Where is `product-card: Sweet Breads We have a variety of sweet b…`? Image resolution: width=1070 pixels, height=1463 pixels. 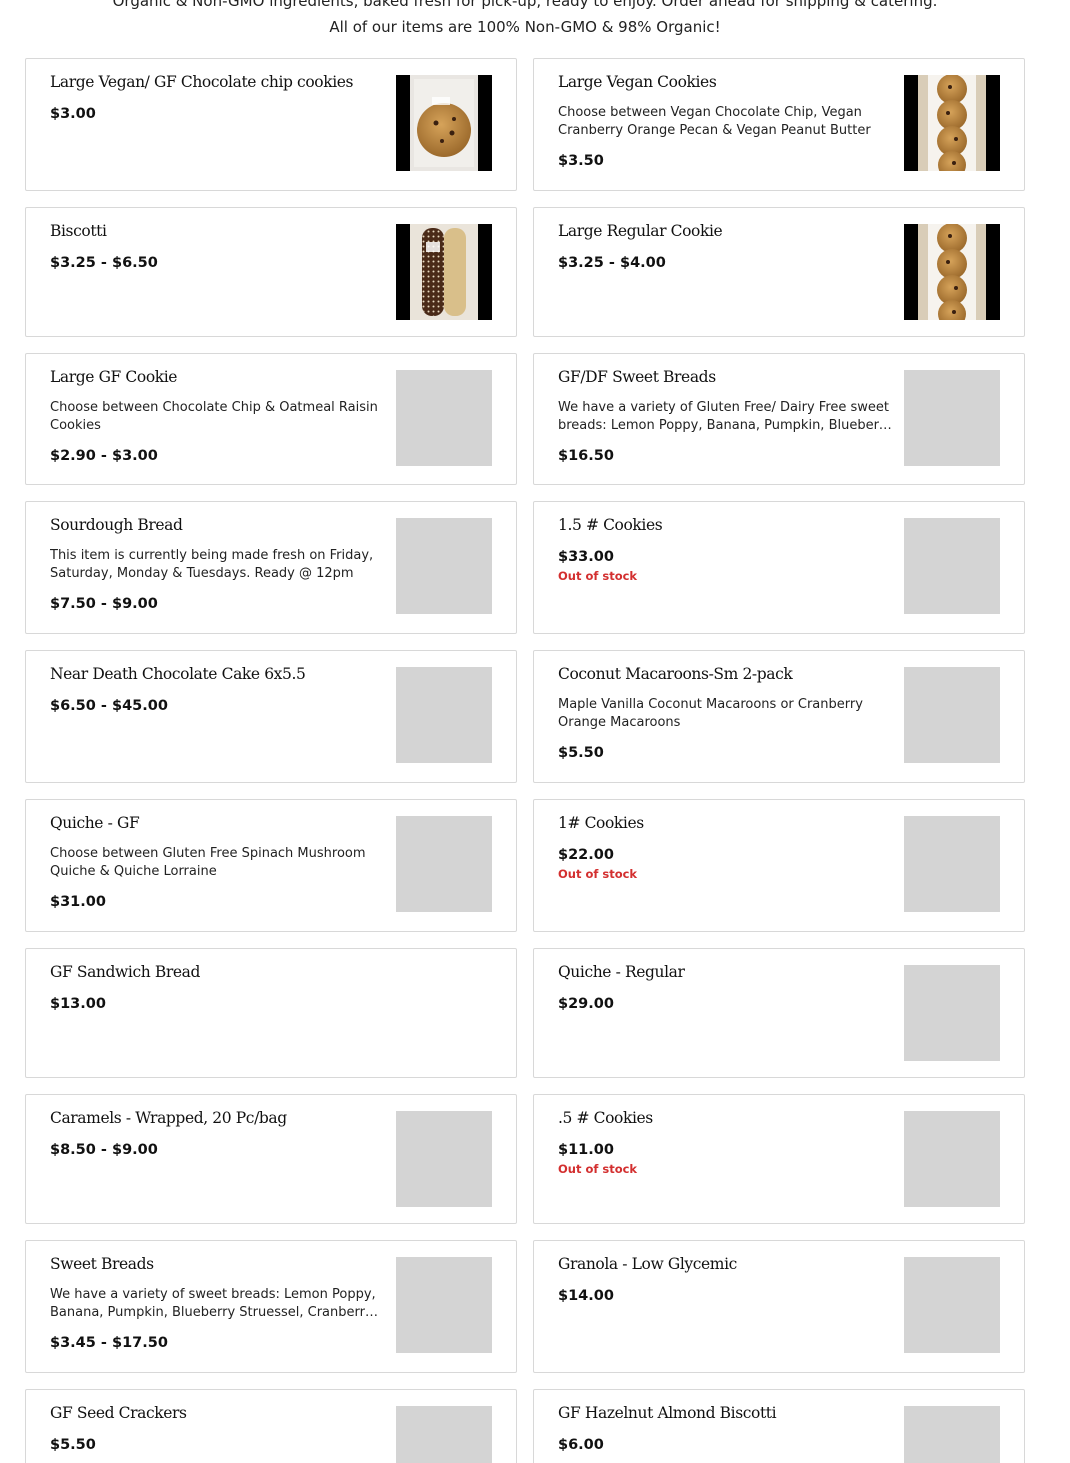 product-card: Sweet Breads We have a variety of sweet b… is located at coordinates (271, 1306).